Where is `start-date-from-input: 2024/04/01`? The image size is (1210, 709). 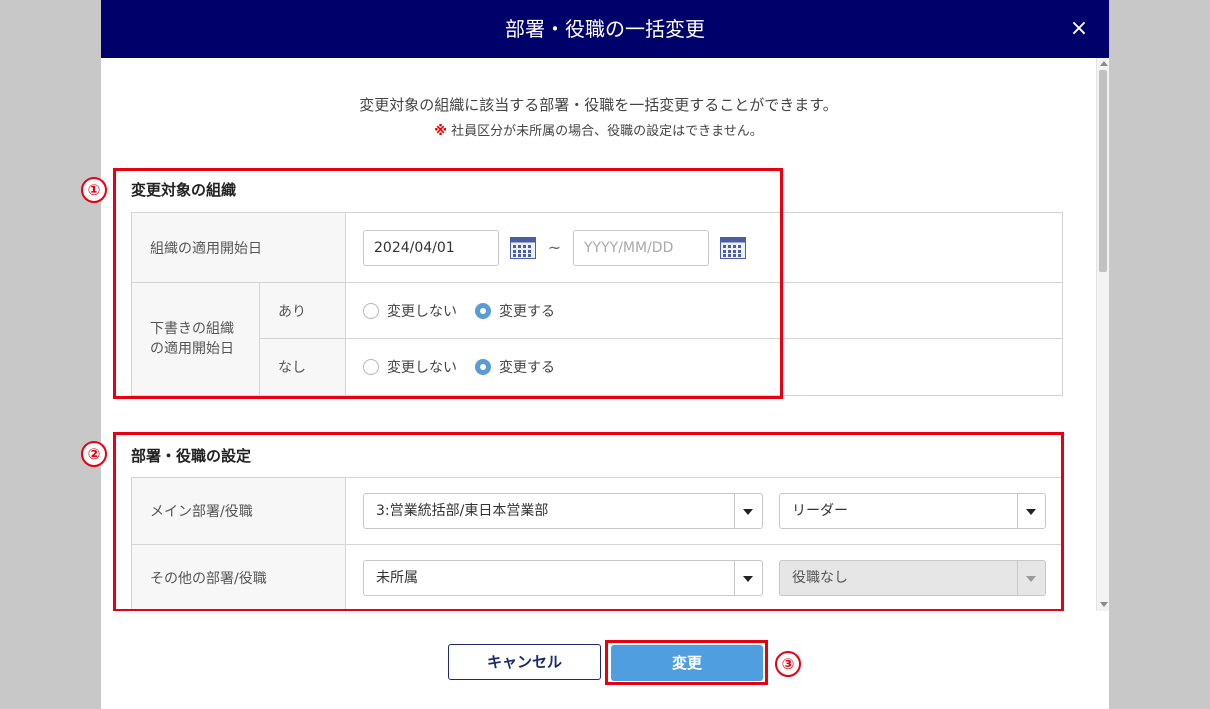 start-date-from-input: 2024/04/01 is located at coordinates (431, 247).